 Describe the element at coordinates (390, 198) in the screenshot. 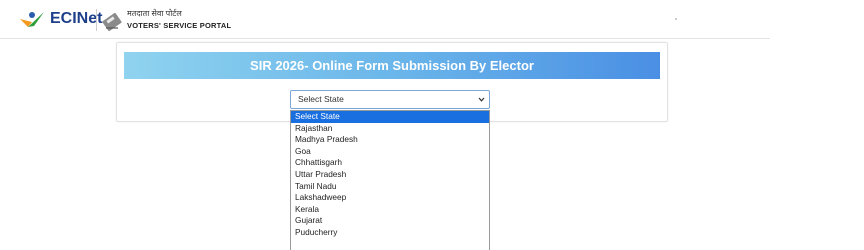

I see `state-option-lakshadweep: Lakshadweep` at that location.